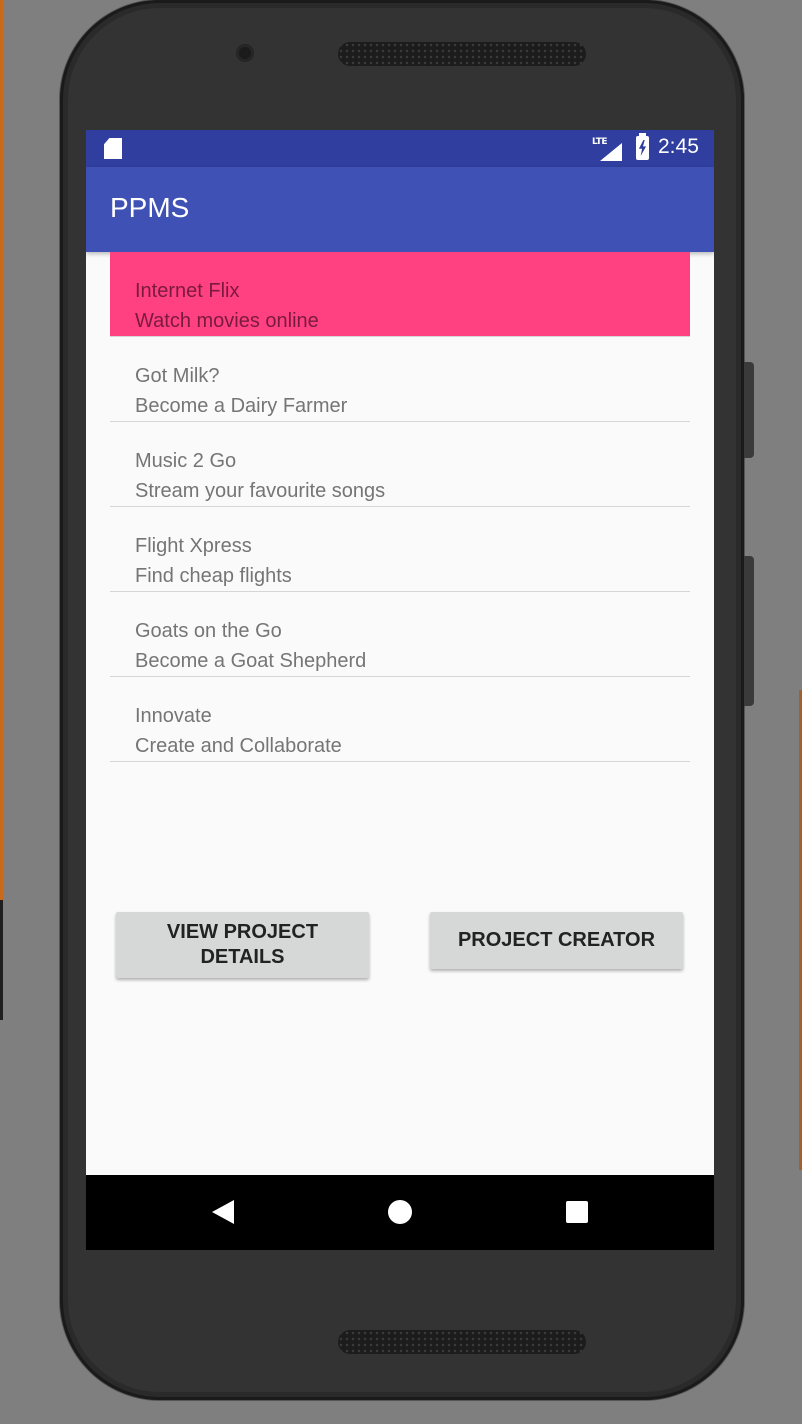 This screenshot has height=1424, width=802. Describe the element at coordinates (400, 148) in the screenshot. I see `status-bar: LTE 2:45` at that location.